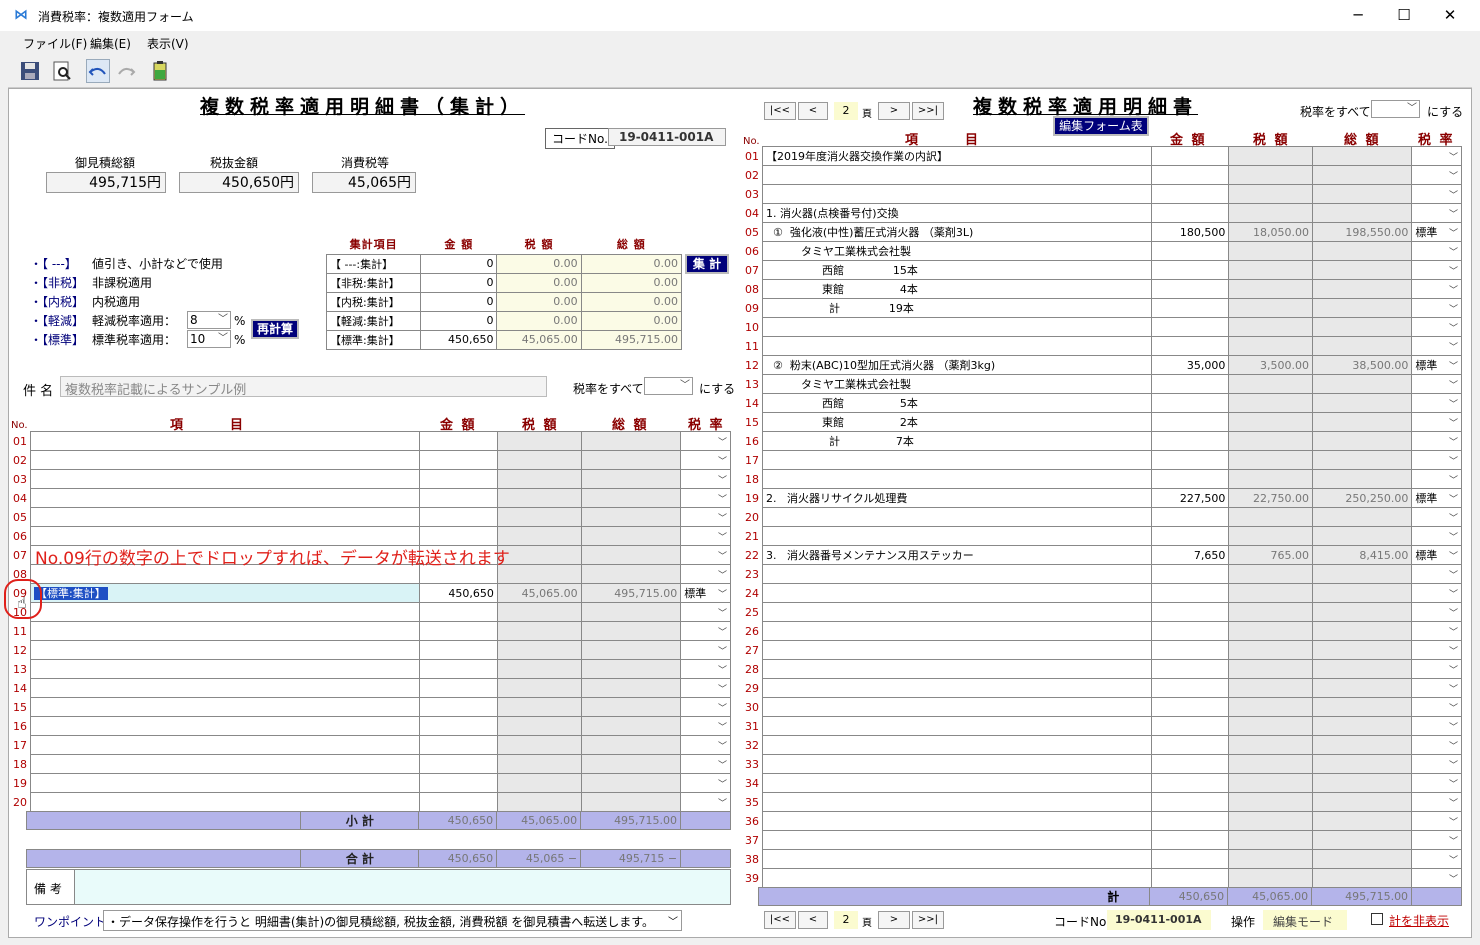 This screenshot has height=945, width=1480. What do you see at coordinates (813, 920) in the screenshot?
I see `nav-prev-button: <` at bounding box center [813, 920].